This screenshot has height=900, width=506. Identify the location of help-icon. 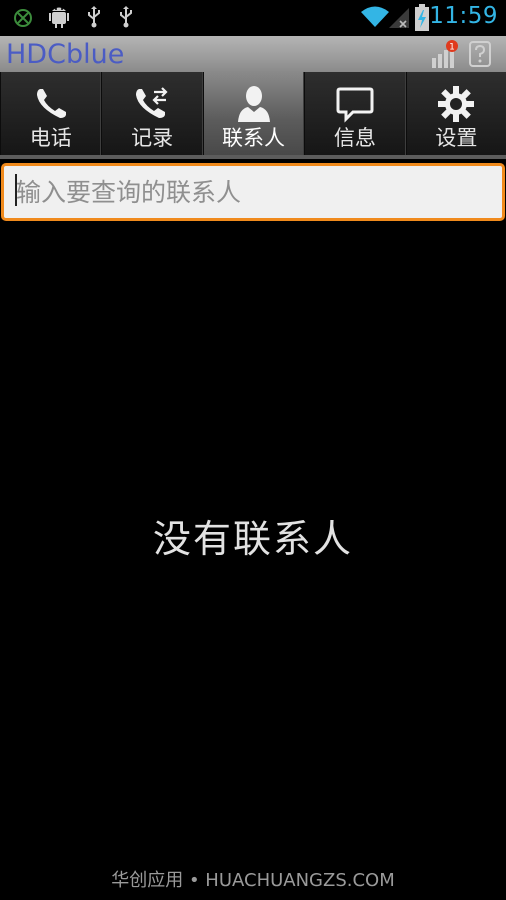
(480, 54).